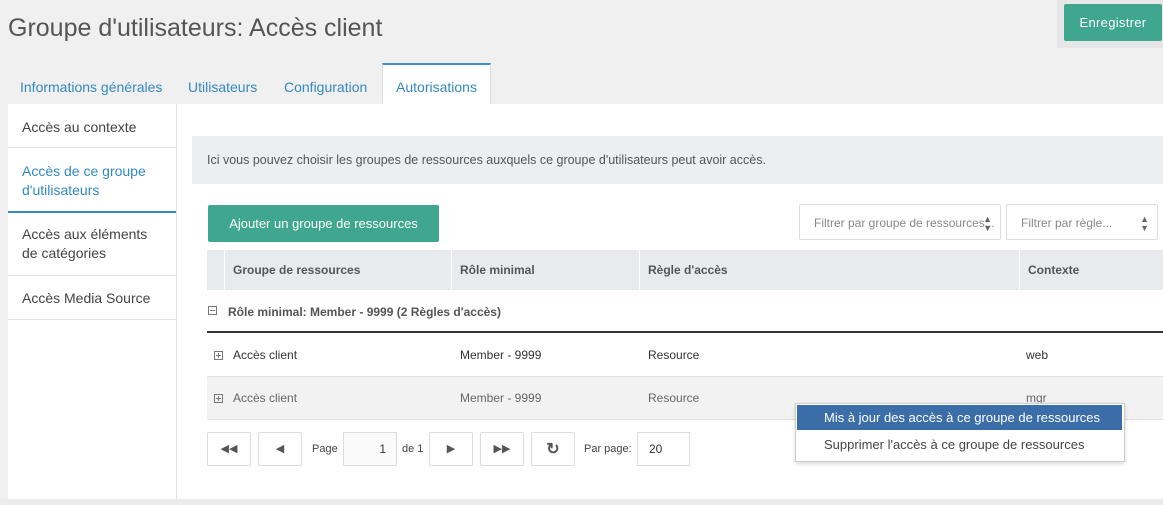  I want to click on next-page-button: ▶, so click(451, 449).